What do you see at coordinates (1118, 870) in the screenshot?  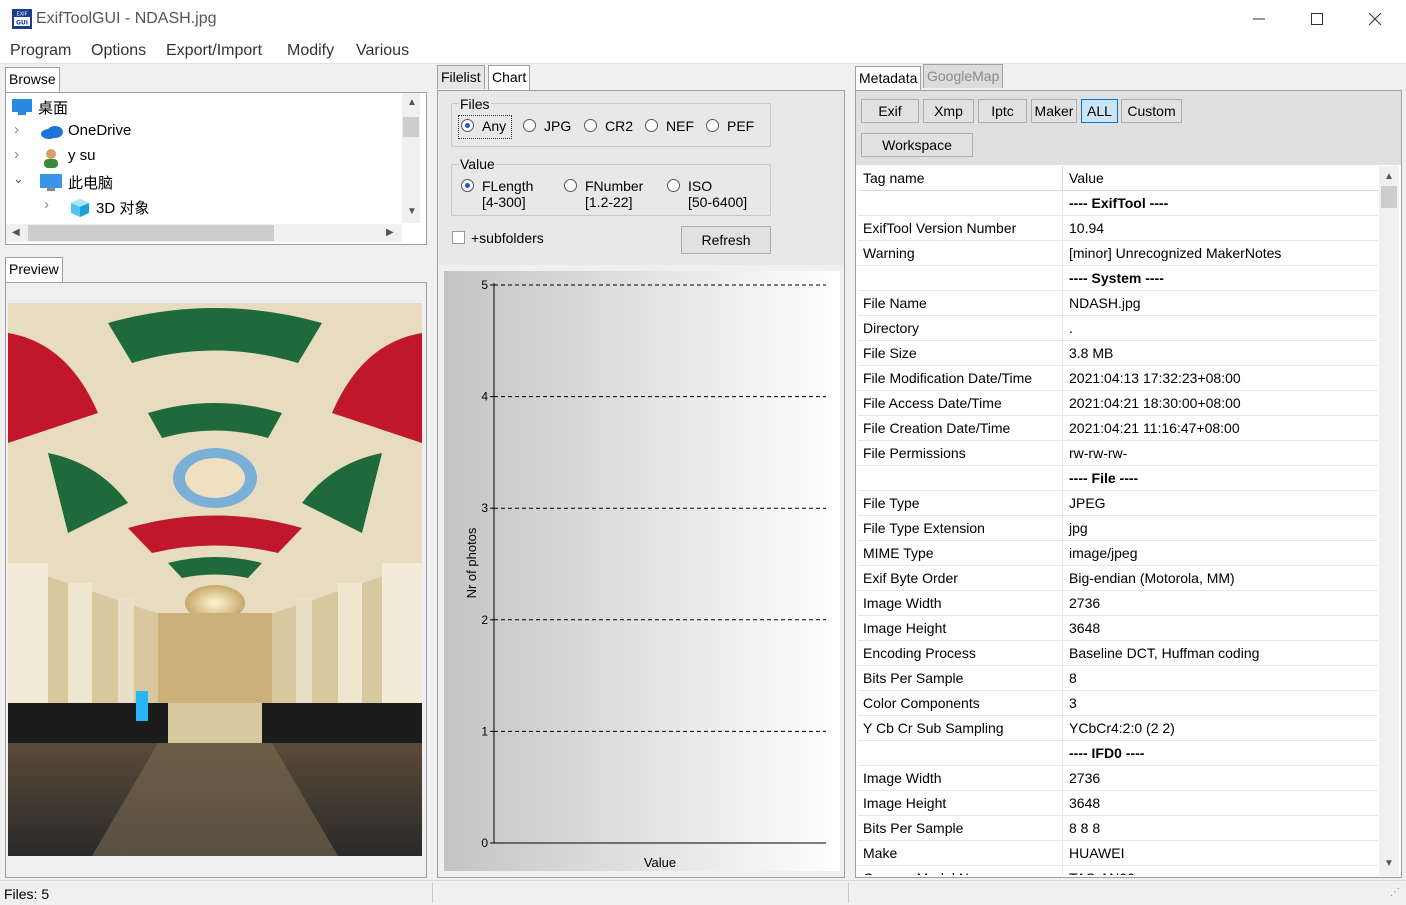 I see `table-row: Camera Model Name TAS-AN00` at bounding box center [1118, 870].